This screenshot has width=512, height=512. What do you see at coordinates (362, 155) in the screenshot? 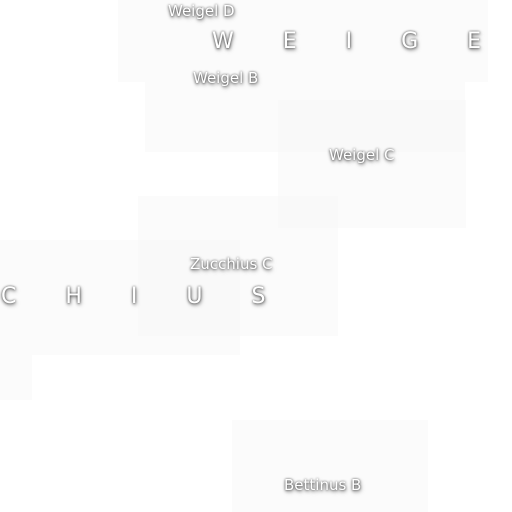
I see `label-weigel-c: Weigel C` at bounding box center [362, 155].